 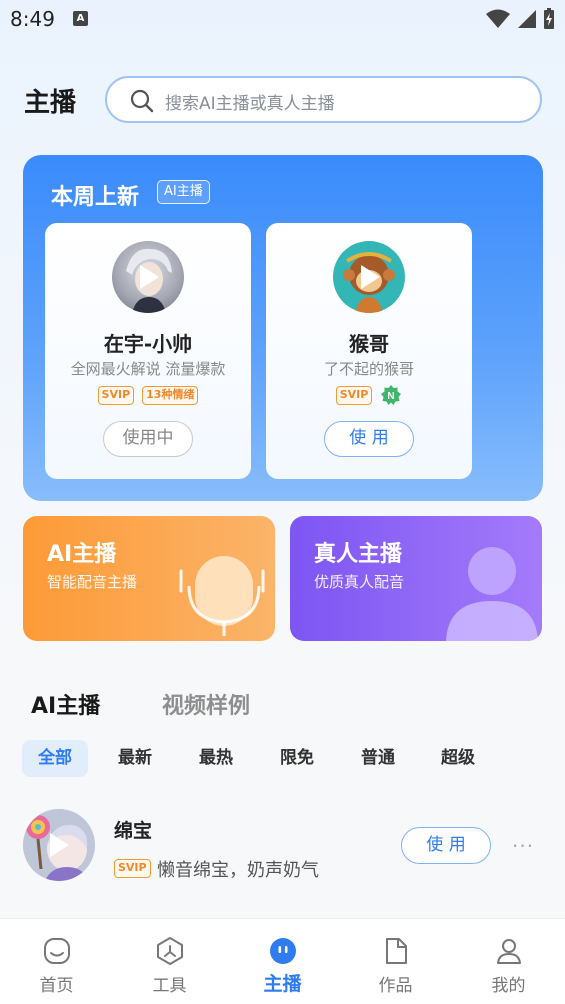 I want to click on more-icon: ···, so click(x=523, y=846).